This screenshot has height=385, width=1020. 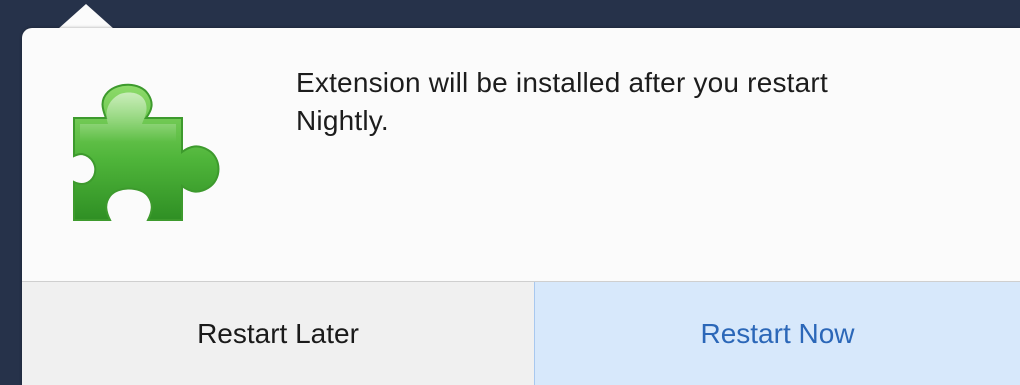 I want to click on puzzle-piece-icon, so click(x=146, y=152).